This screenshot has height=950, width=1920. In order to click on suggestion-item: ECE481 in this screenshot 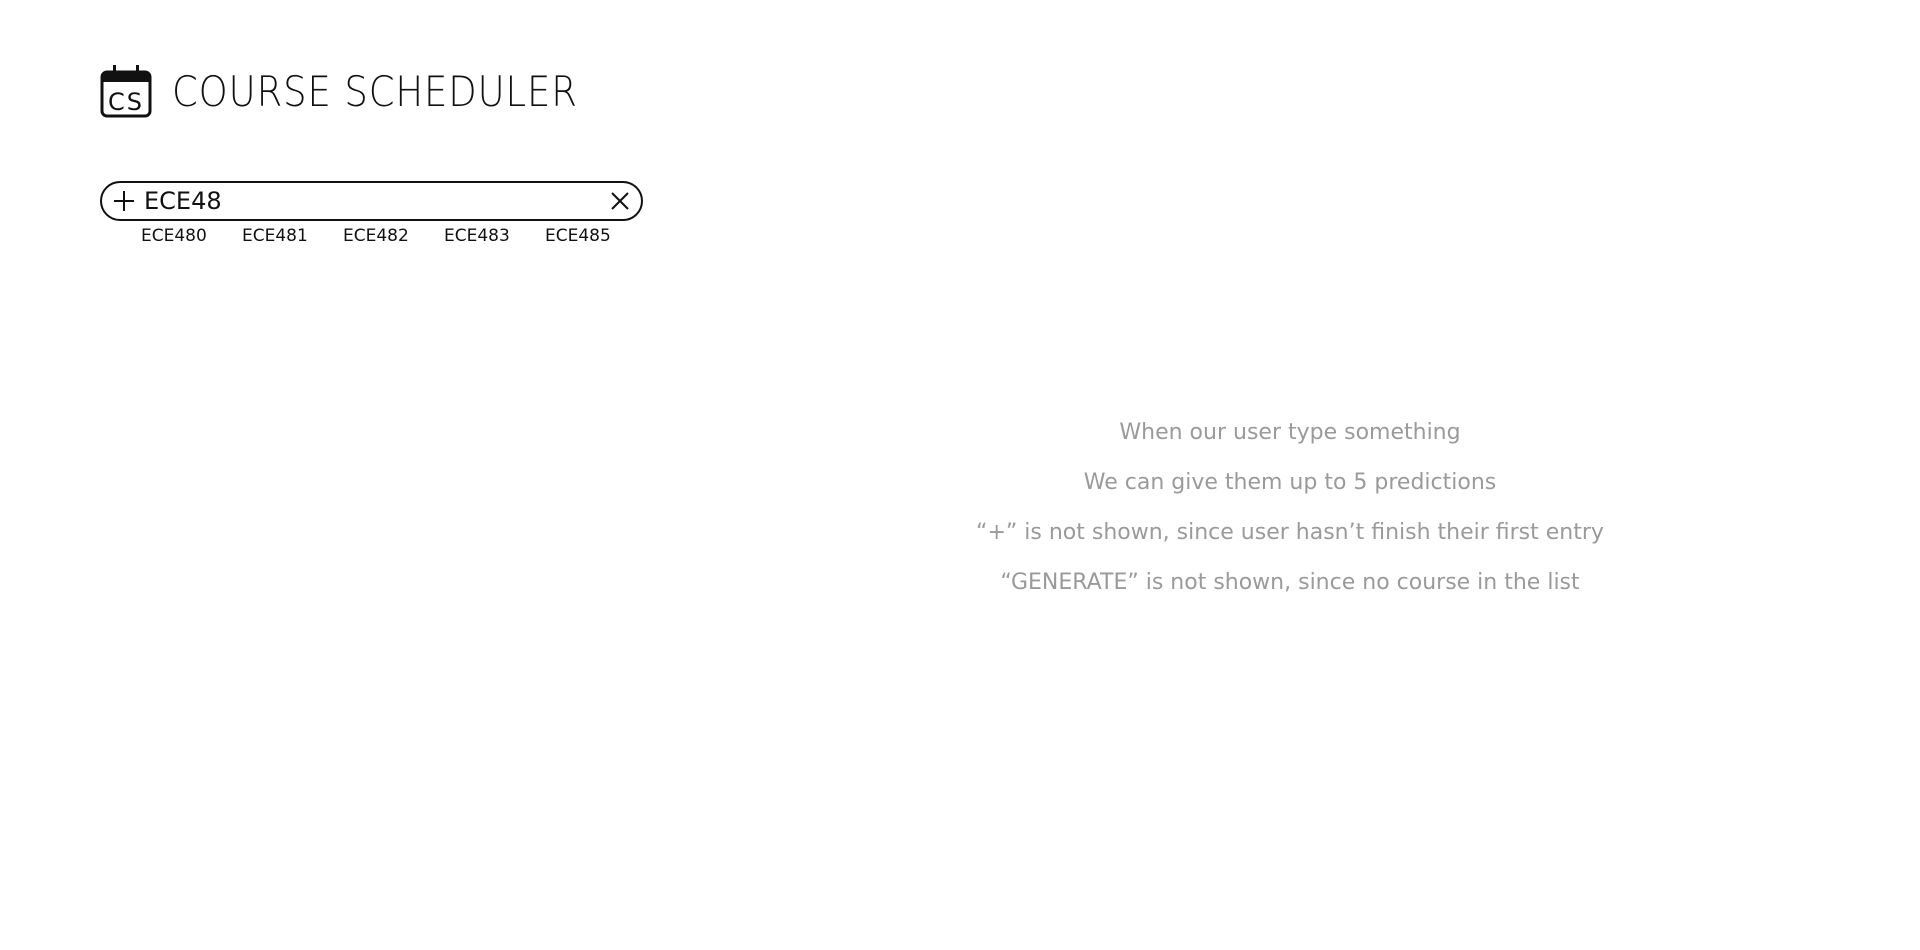, I will do `click(292, 236)`.